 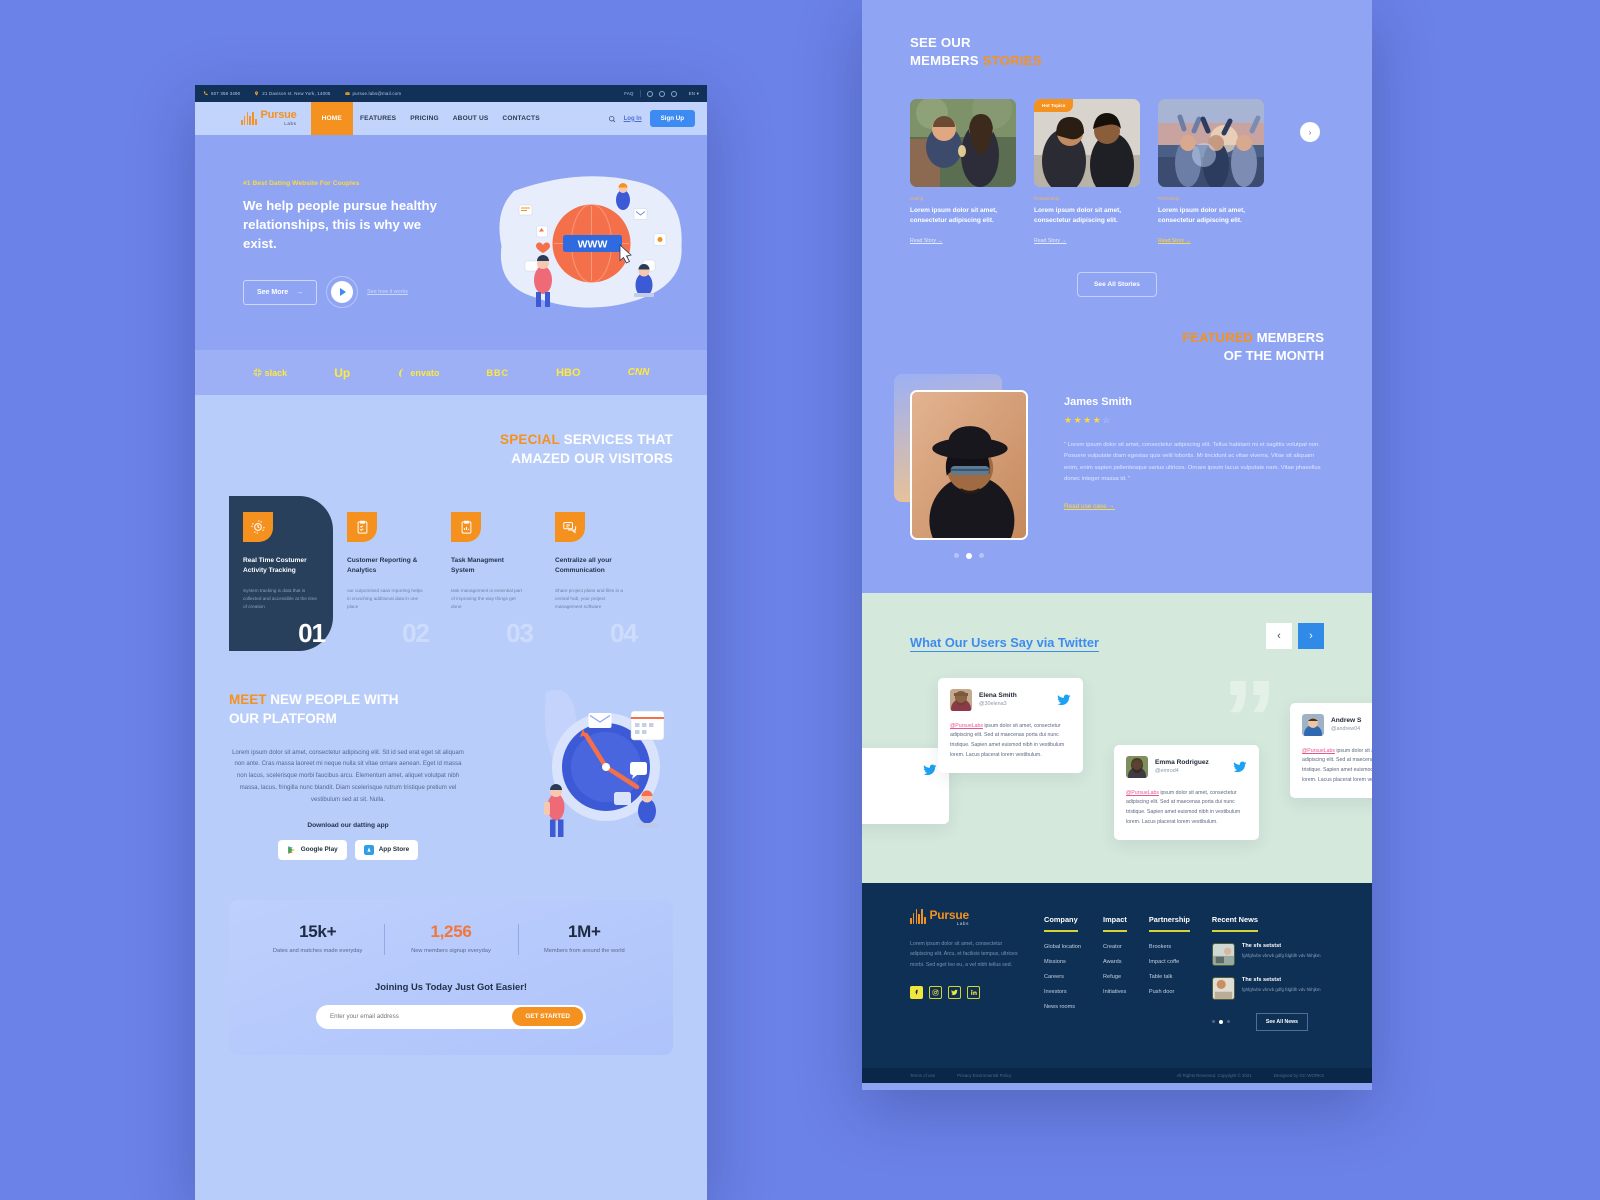 I want to click on footer-link: Missions, so click(x=1062, y=962).